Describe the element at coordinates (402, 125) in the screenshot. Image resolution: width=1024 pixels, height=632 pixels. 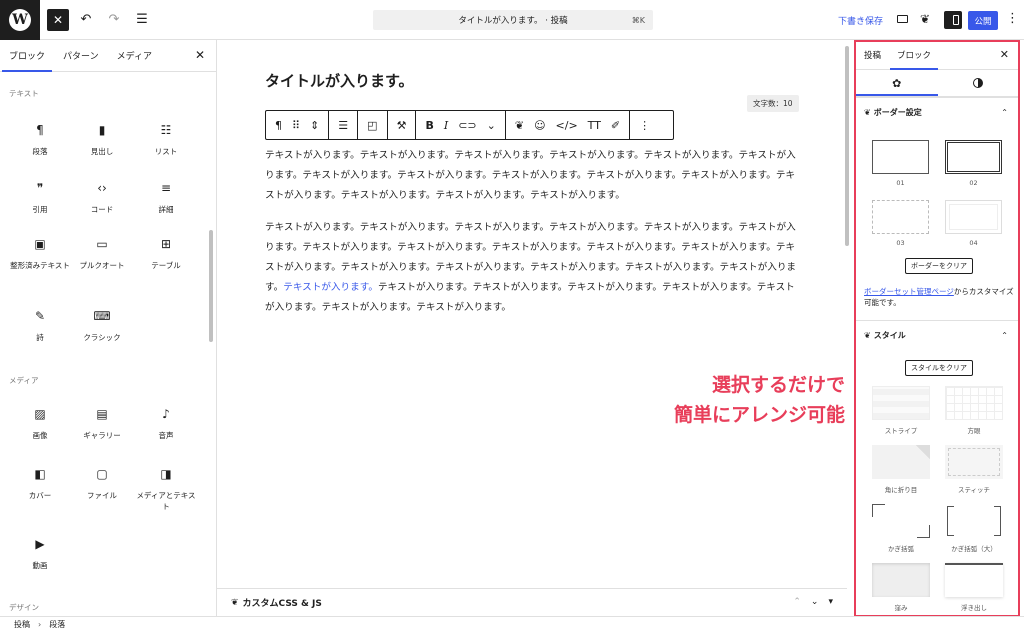
I see `format-brush-icon: ⚒` at that location.